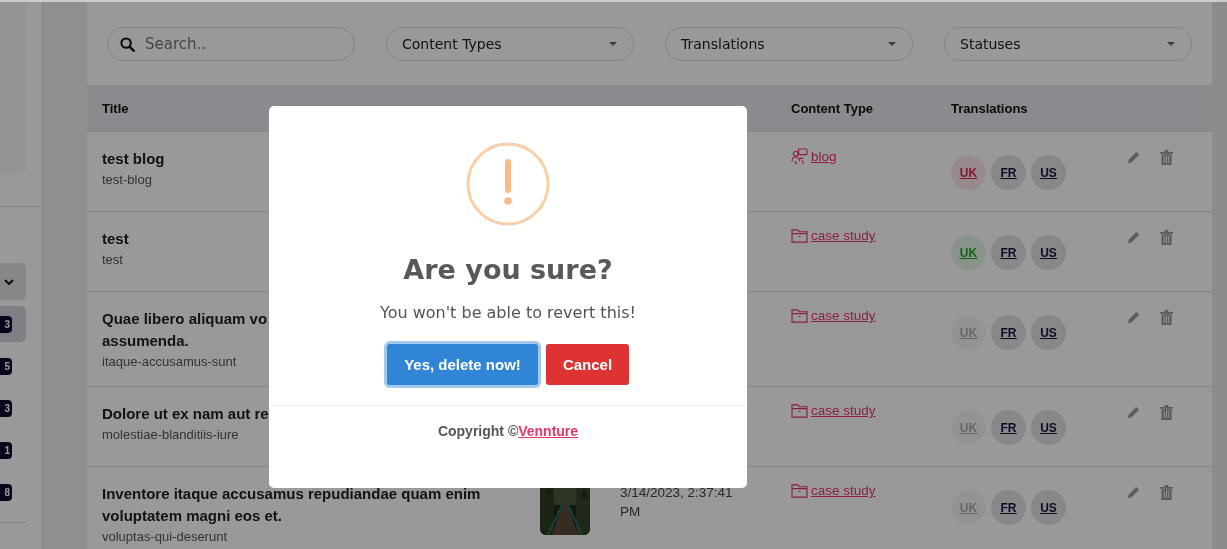 This screenshot has width=1227, height=549. Describe the element at coordinates (968, 172) in the screenshot. I see `language-badge: UK` at that location.